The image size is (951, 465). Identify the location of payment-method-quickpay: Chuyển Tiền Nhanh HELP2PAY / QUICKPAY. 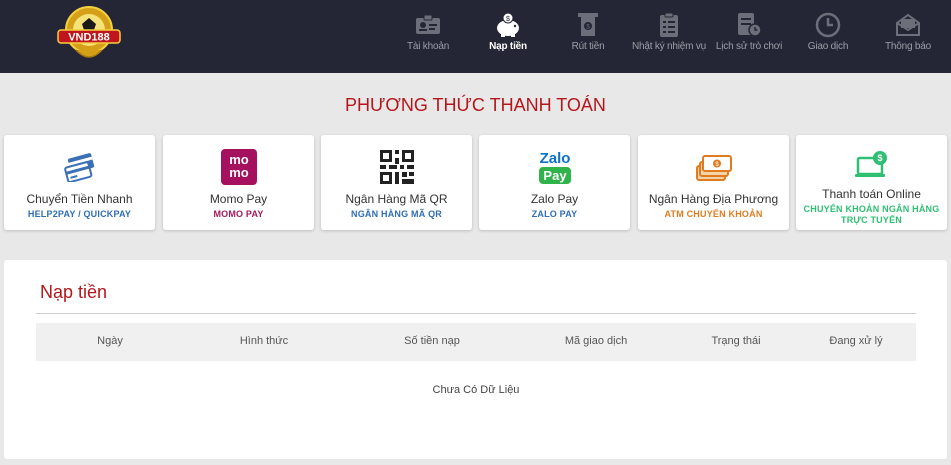
(79, 182).